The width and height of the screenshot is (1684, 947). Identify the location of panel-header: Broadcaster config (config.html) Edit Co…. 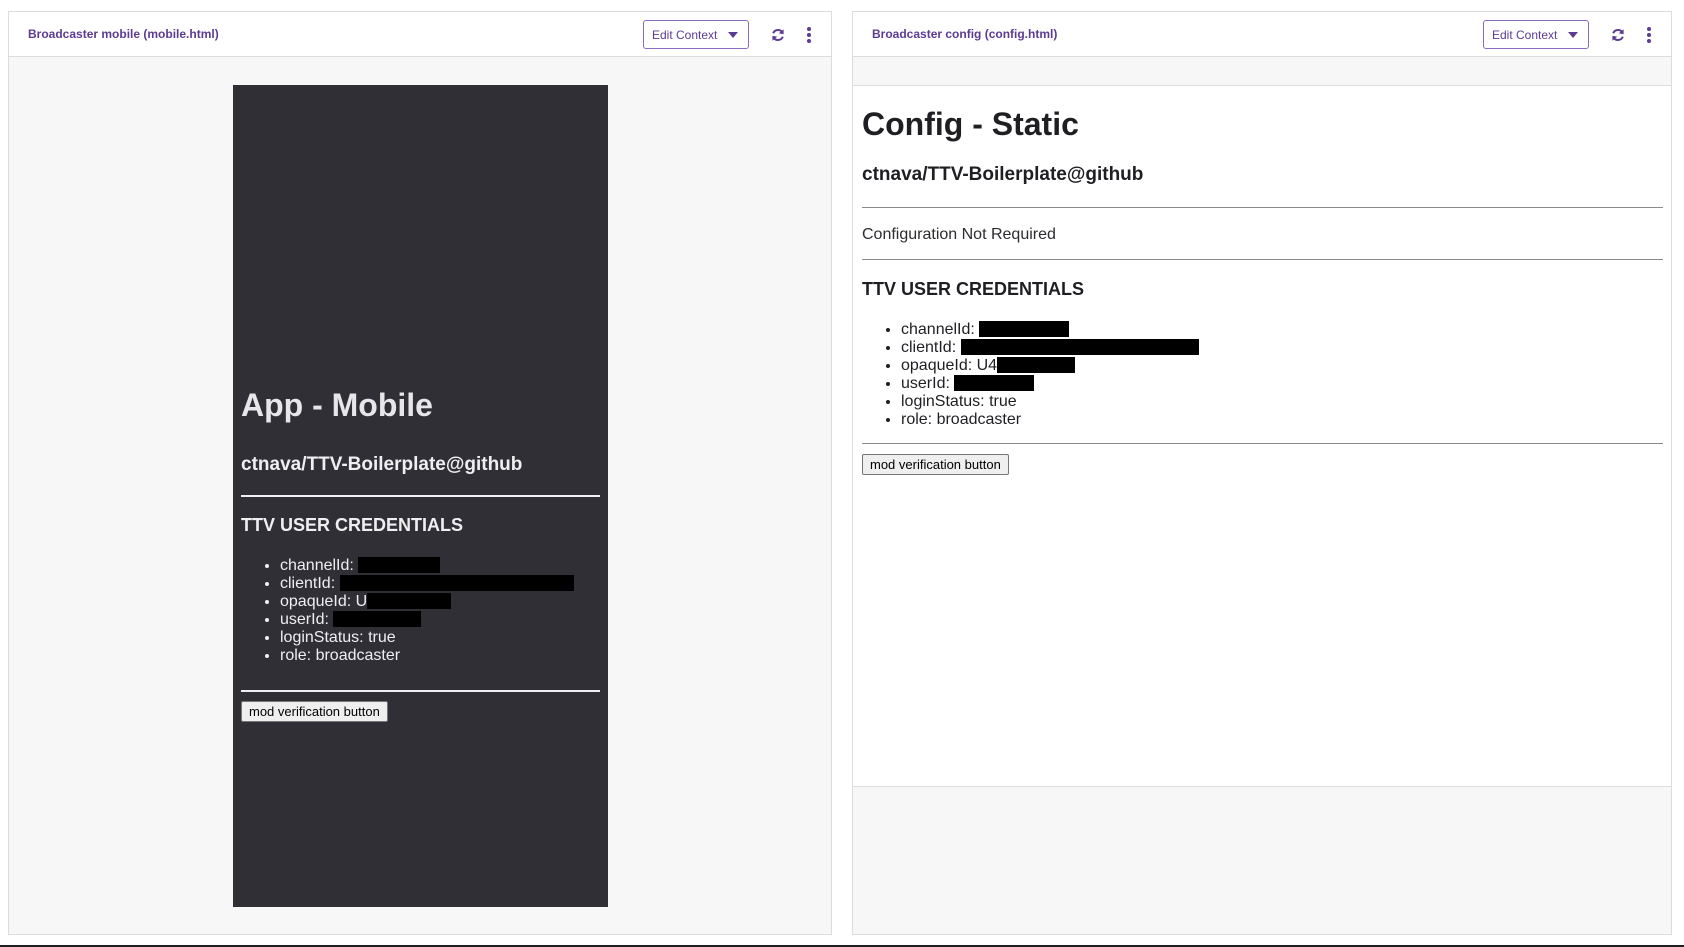
(1262, 34).